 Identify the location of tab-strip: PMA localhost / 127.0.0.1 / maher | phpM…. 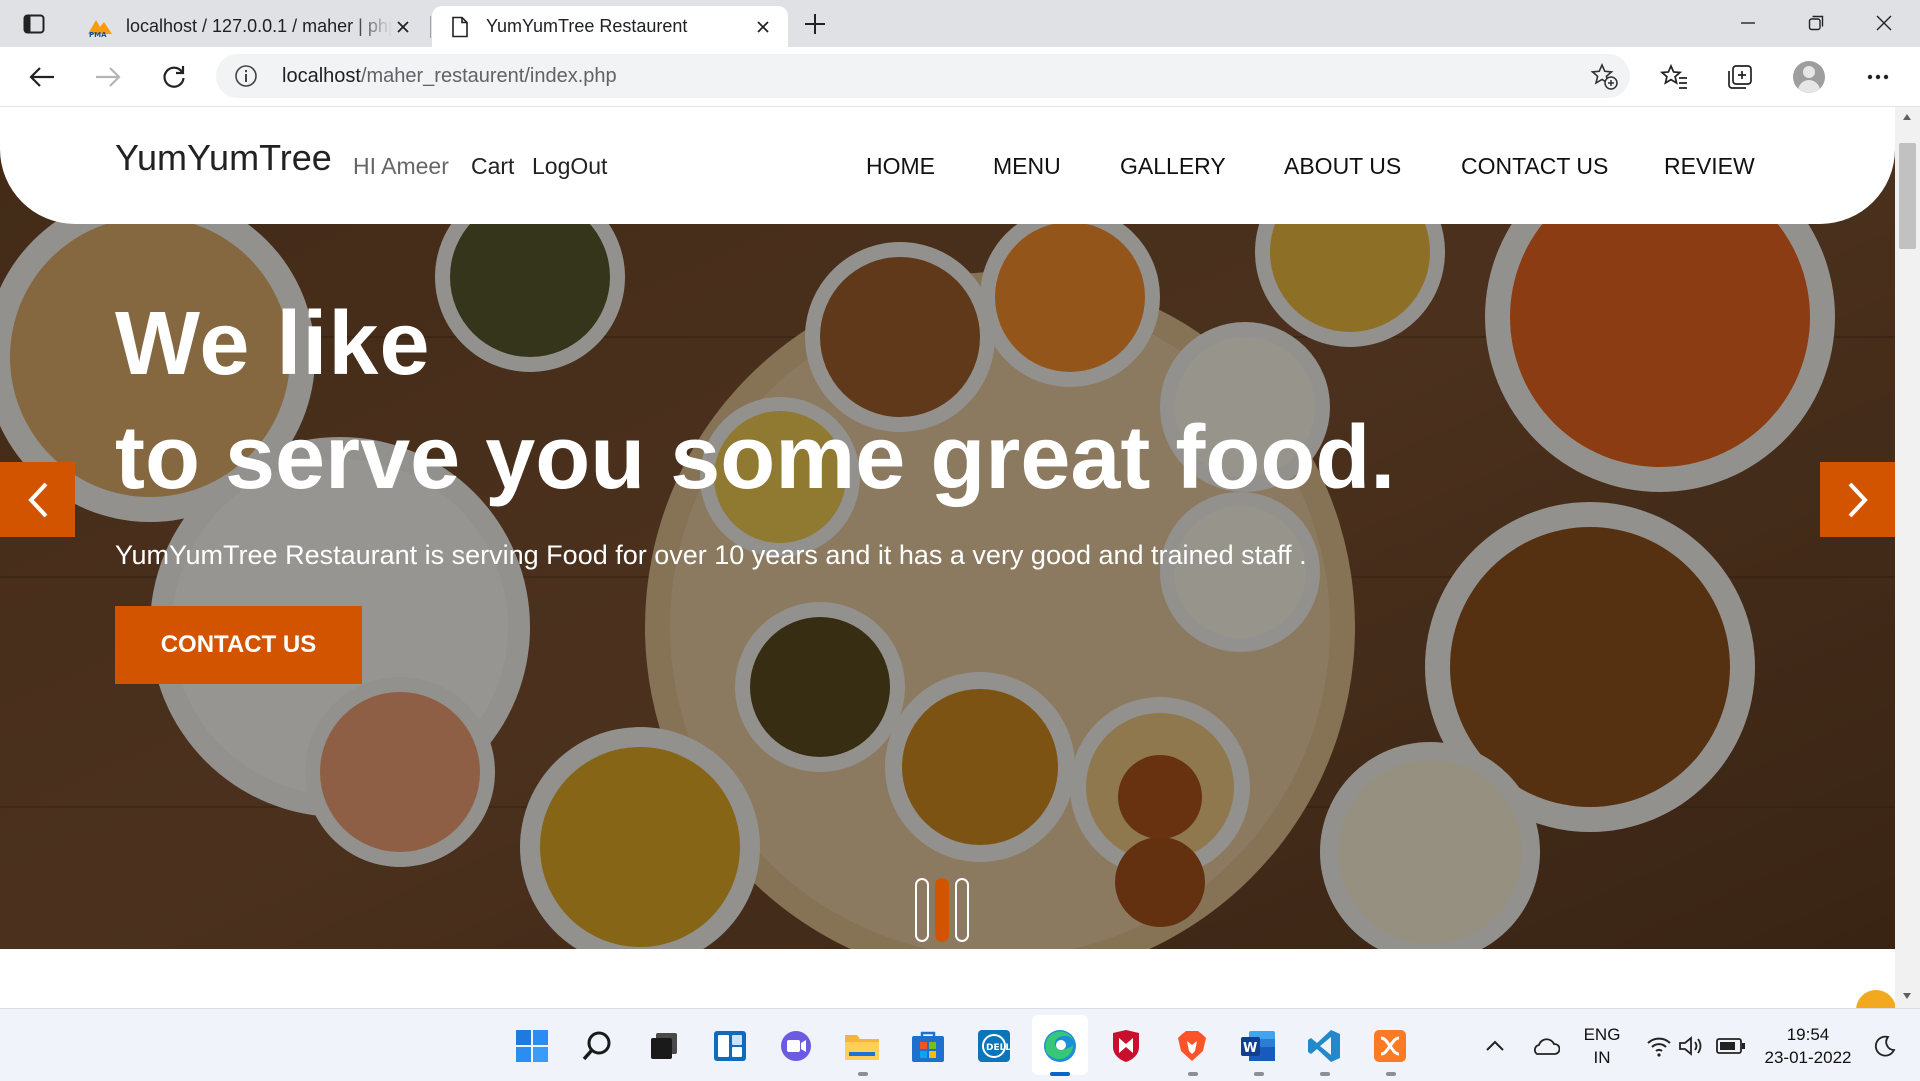
(960, 23).